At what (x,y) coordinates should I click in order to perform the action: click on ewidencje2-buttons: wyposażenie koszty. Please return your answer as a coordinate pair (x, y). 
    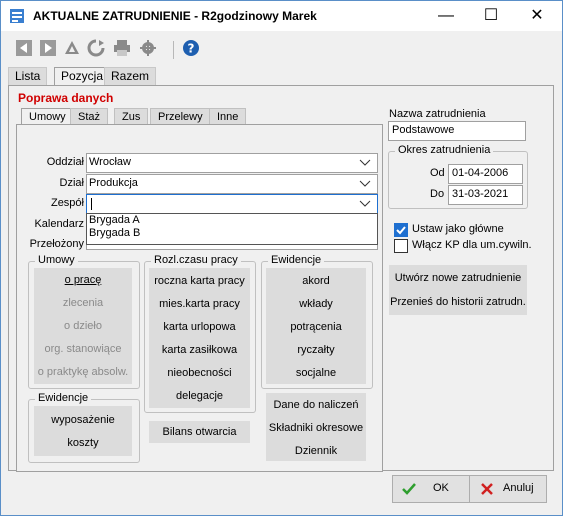
    Looking at the image, I should click on (83, 431).